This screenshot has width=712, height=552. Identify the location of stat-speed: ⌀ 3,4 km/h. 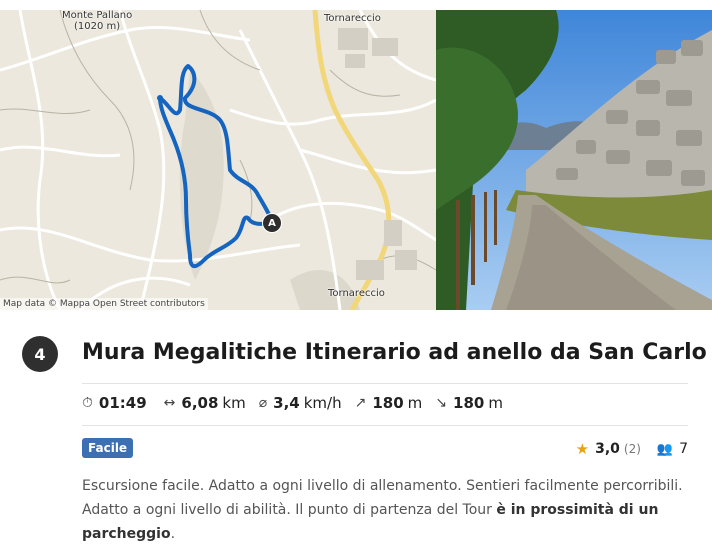
(300, 403).